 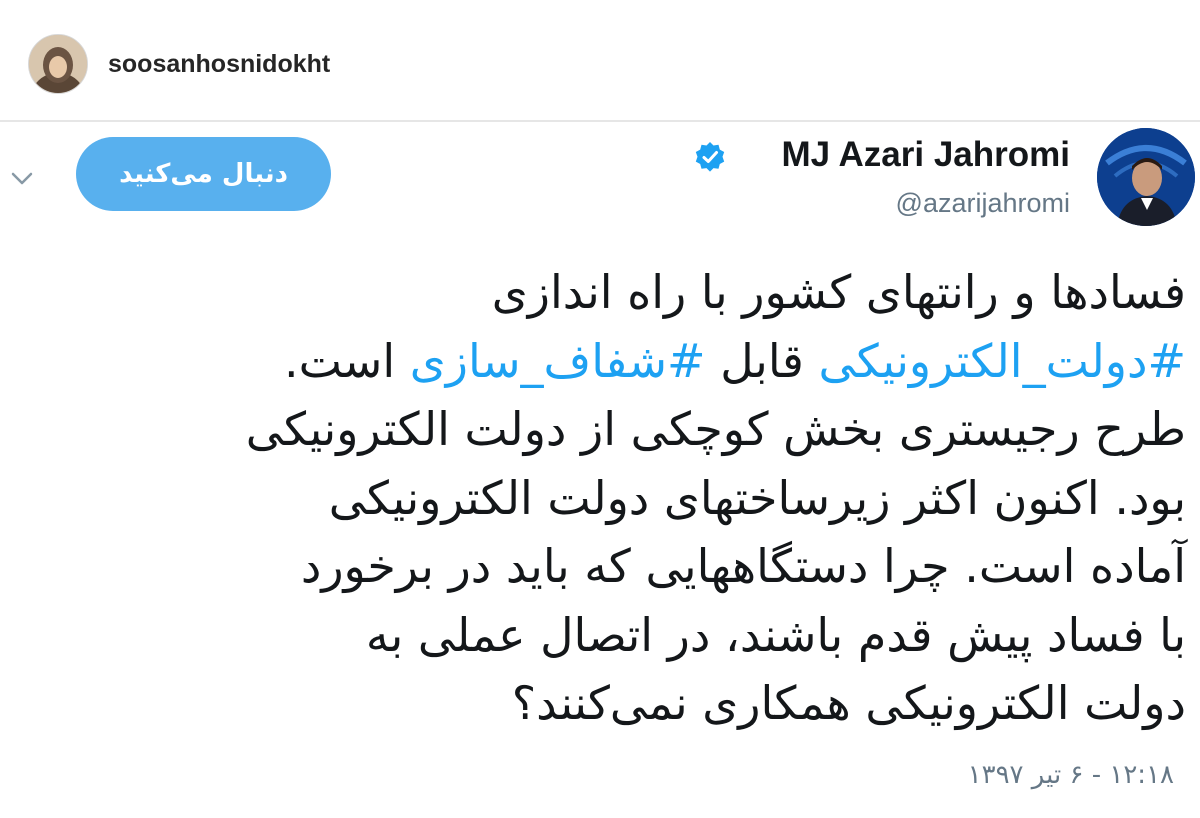 I want to click on tweet-text-line: با فساد پیش قدم باشند، در اتصال عملی به, so click(x=596, y=635).